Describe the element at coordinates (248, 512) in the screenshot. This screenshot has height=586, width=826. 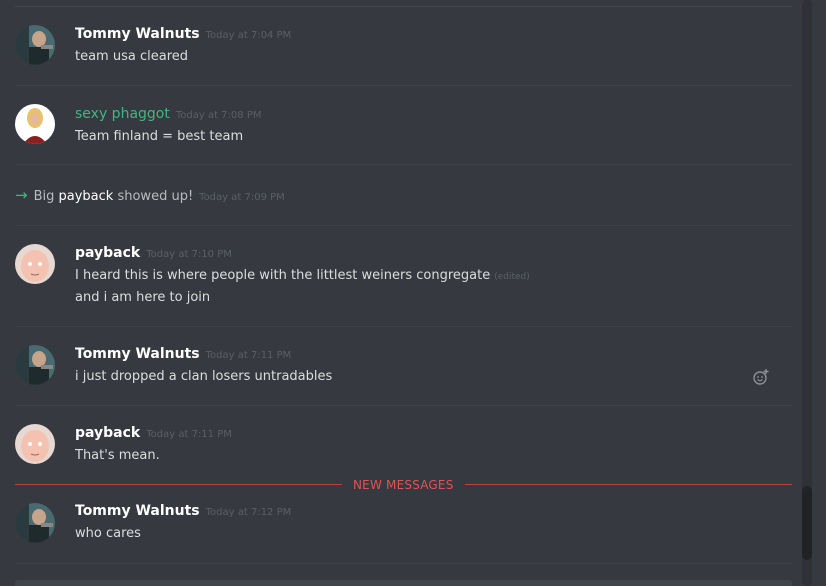
I see `message-timestamp: Today at 7:12 PM` at that location.